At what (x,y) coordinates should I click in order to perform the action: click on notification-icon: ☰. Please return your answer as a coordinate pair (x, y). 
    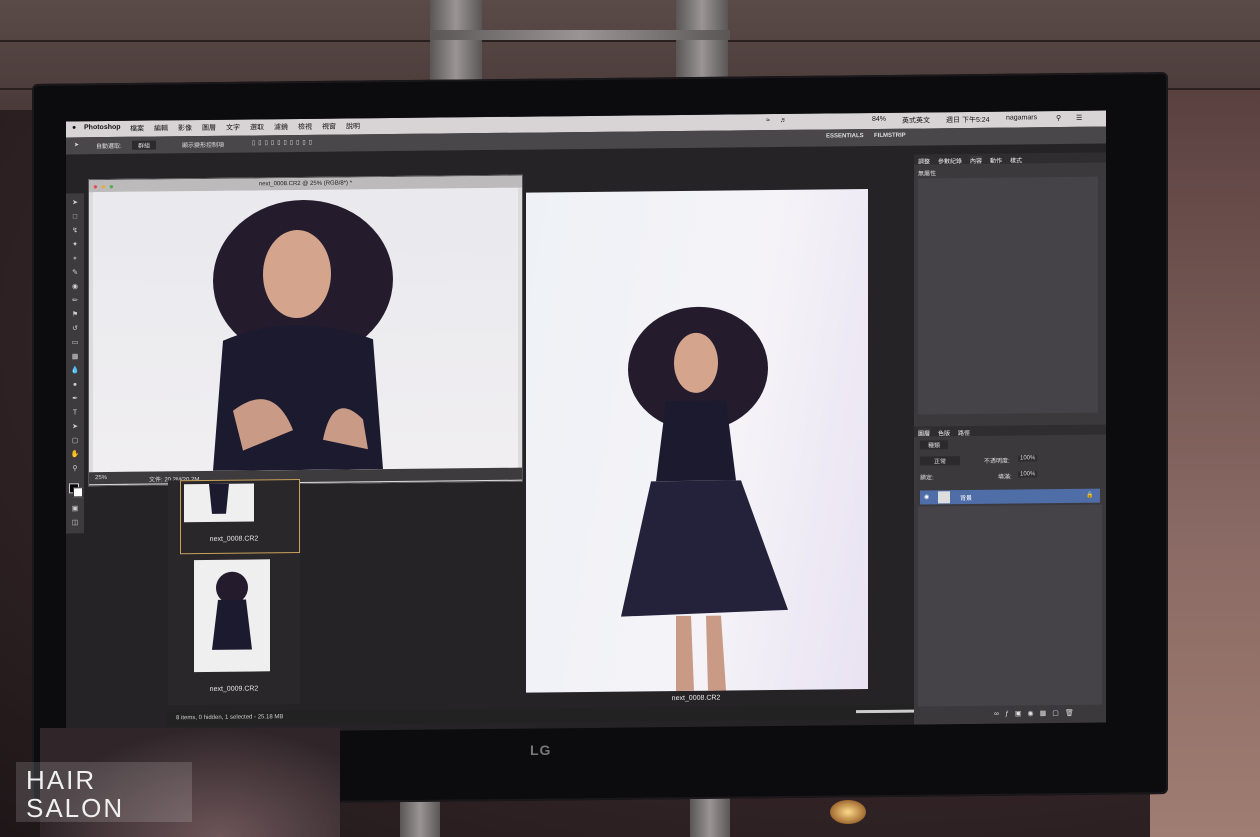
    Looking at the image, I should click on (1079, 118).